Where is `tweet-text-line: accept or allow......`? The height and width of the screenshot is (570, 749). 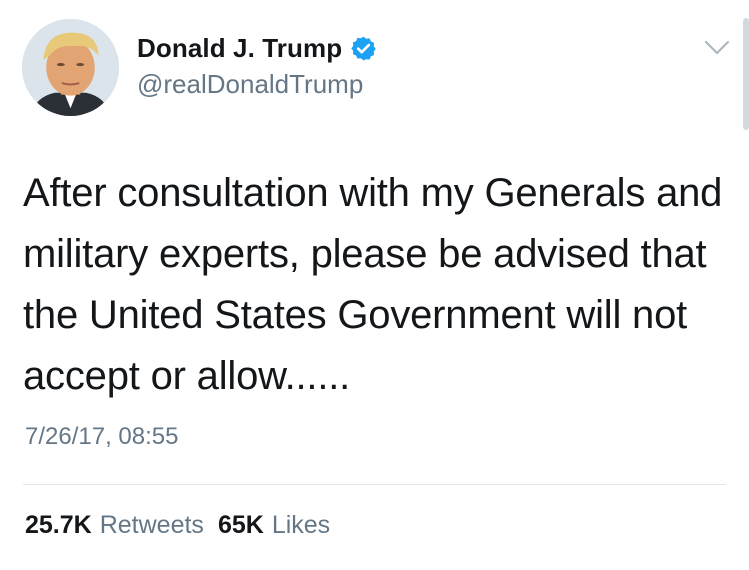
tweet-text-line: accept or allow...... is located at coordinates (187, 376).